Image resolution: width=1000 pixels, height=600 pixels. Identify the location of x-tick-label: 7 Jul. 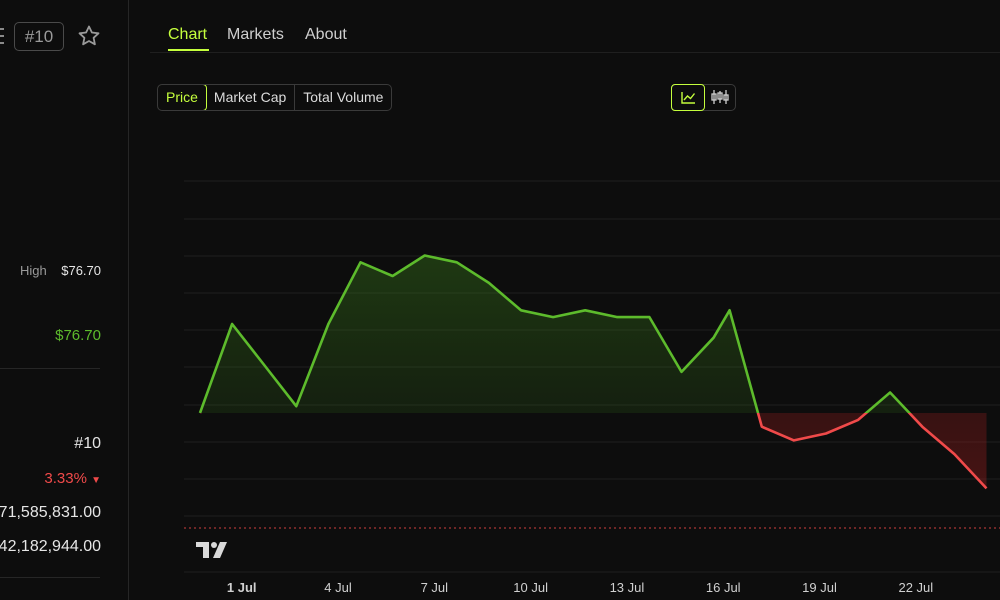
(435, 587).